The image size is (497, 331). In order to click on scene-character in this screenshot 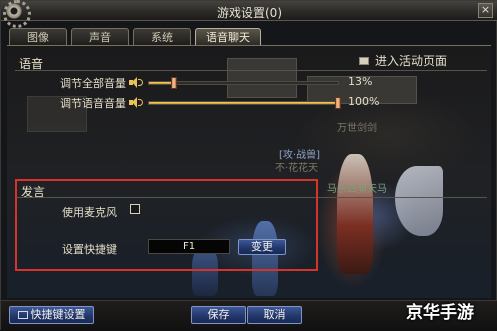, I will do `click(355, 214)`.